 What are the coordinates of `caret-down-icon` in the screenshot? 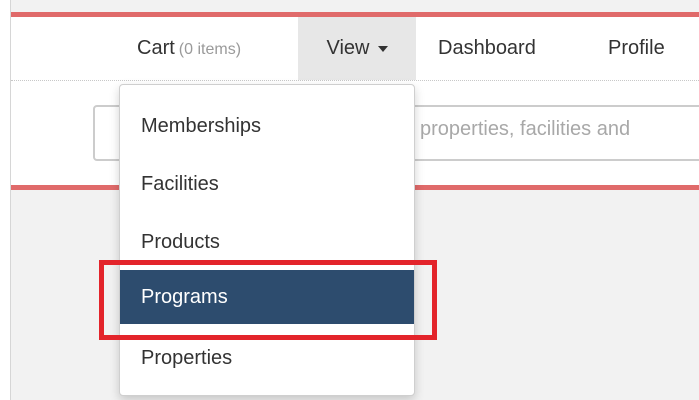 It's located at (382, 48).